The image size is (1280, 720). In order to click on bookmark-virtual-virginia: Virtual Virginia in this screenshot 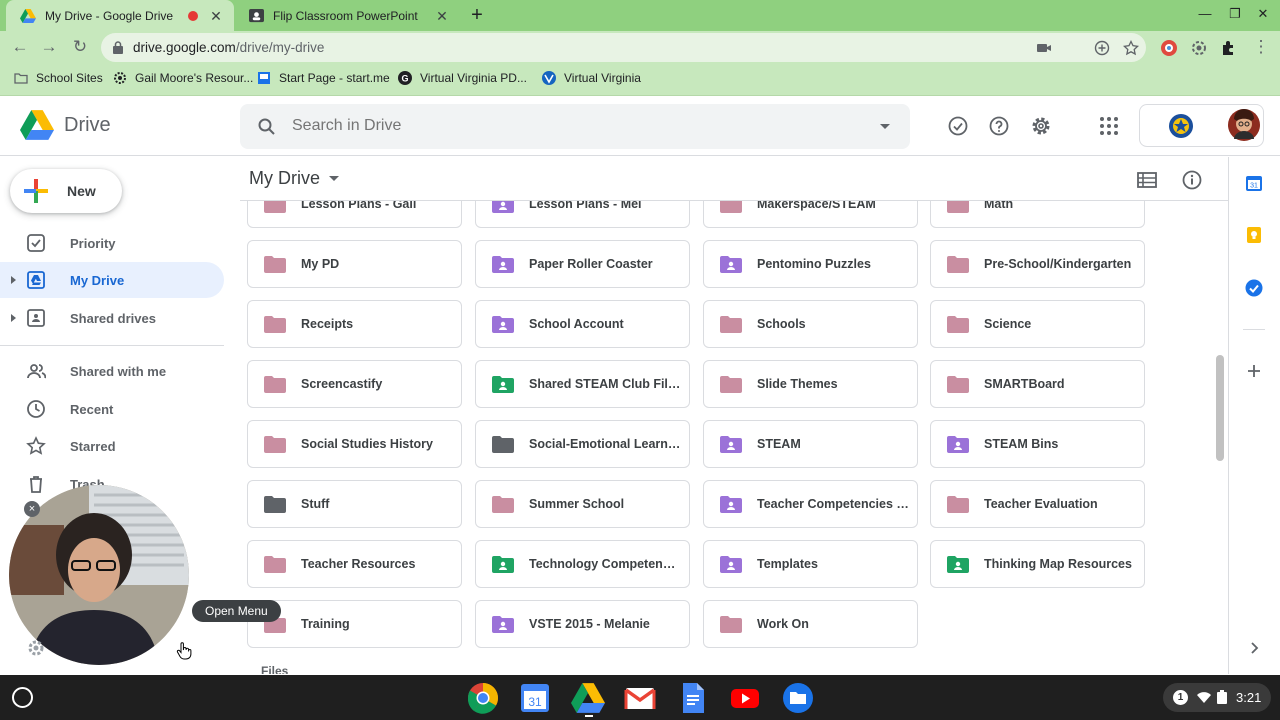, I will do `click(591, 78)`.